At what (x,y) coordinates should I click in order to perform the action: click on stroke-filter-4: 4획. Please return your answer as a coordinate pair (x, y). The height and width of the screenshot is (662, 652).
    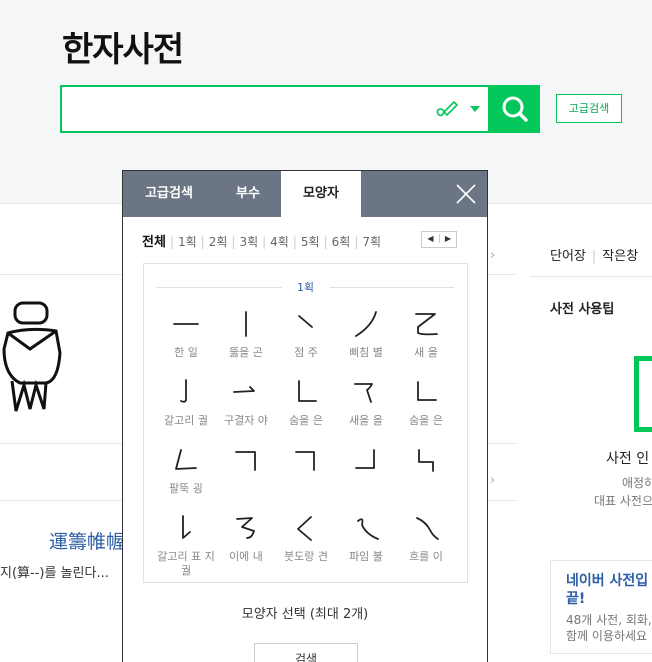
    Looking at the image, I should click on (279, 241).